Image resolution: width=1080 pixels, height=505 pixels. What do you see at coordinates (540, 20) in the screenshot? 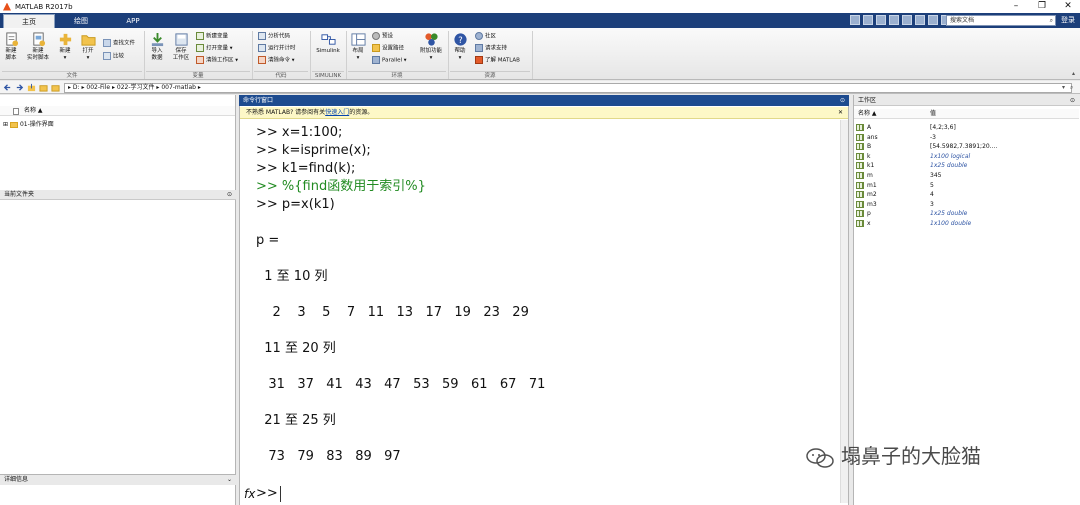
I see `toolstrip-tabs: 主页 绘图 APP 搜索文档 ⌕ 登录` at bounding box center [540, 20].